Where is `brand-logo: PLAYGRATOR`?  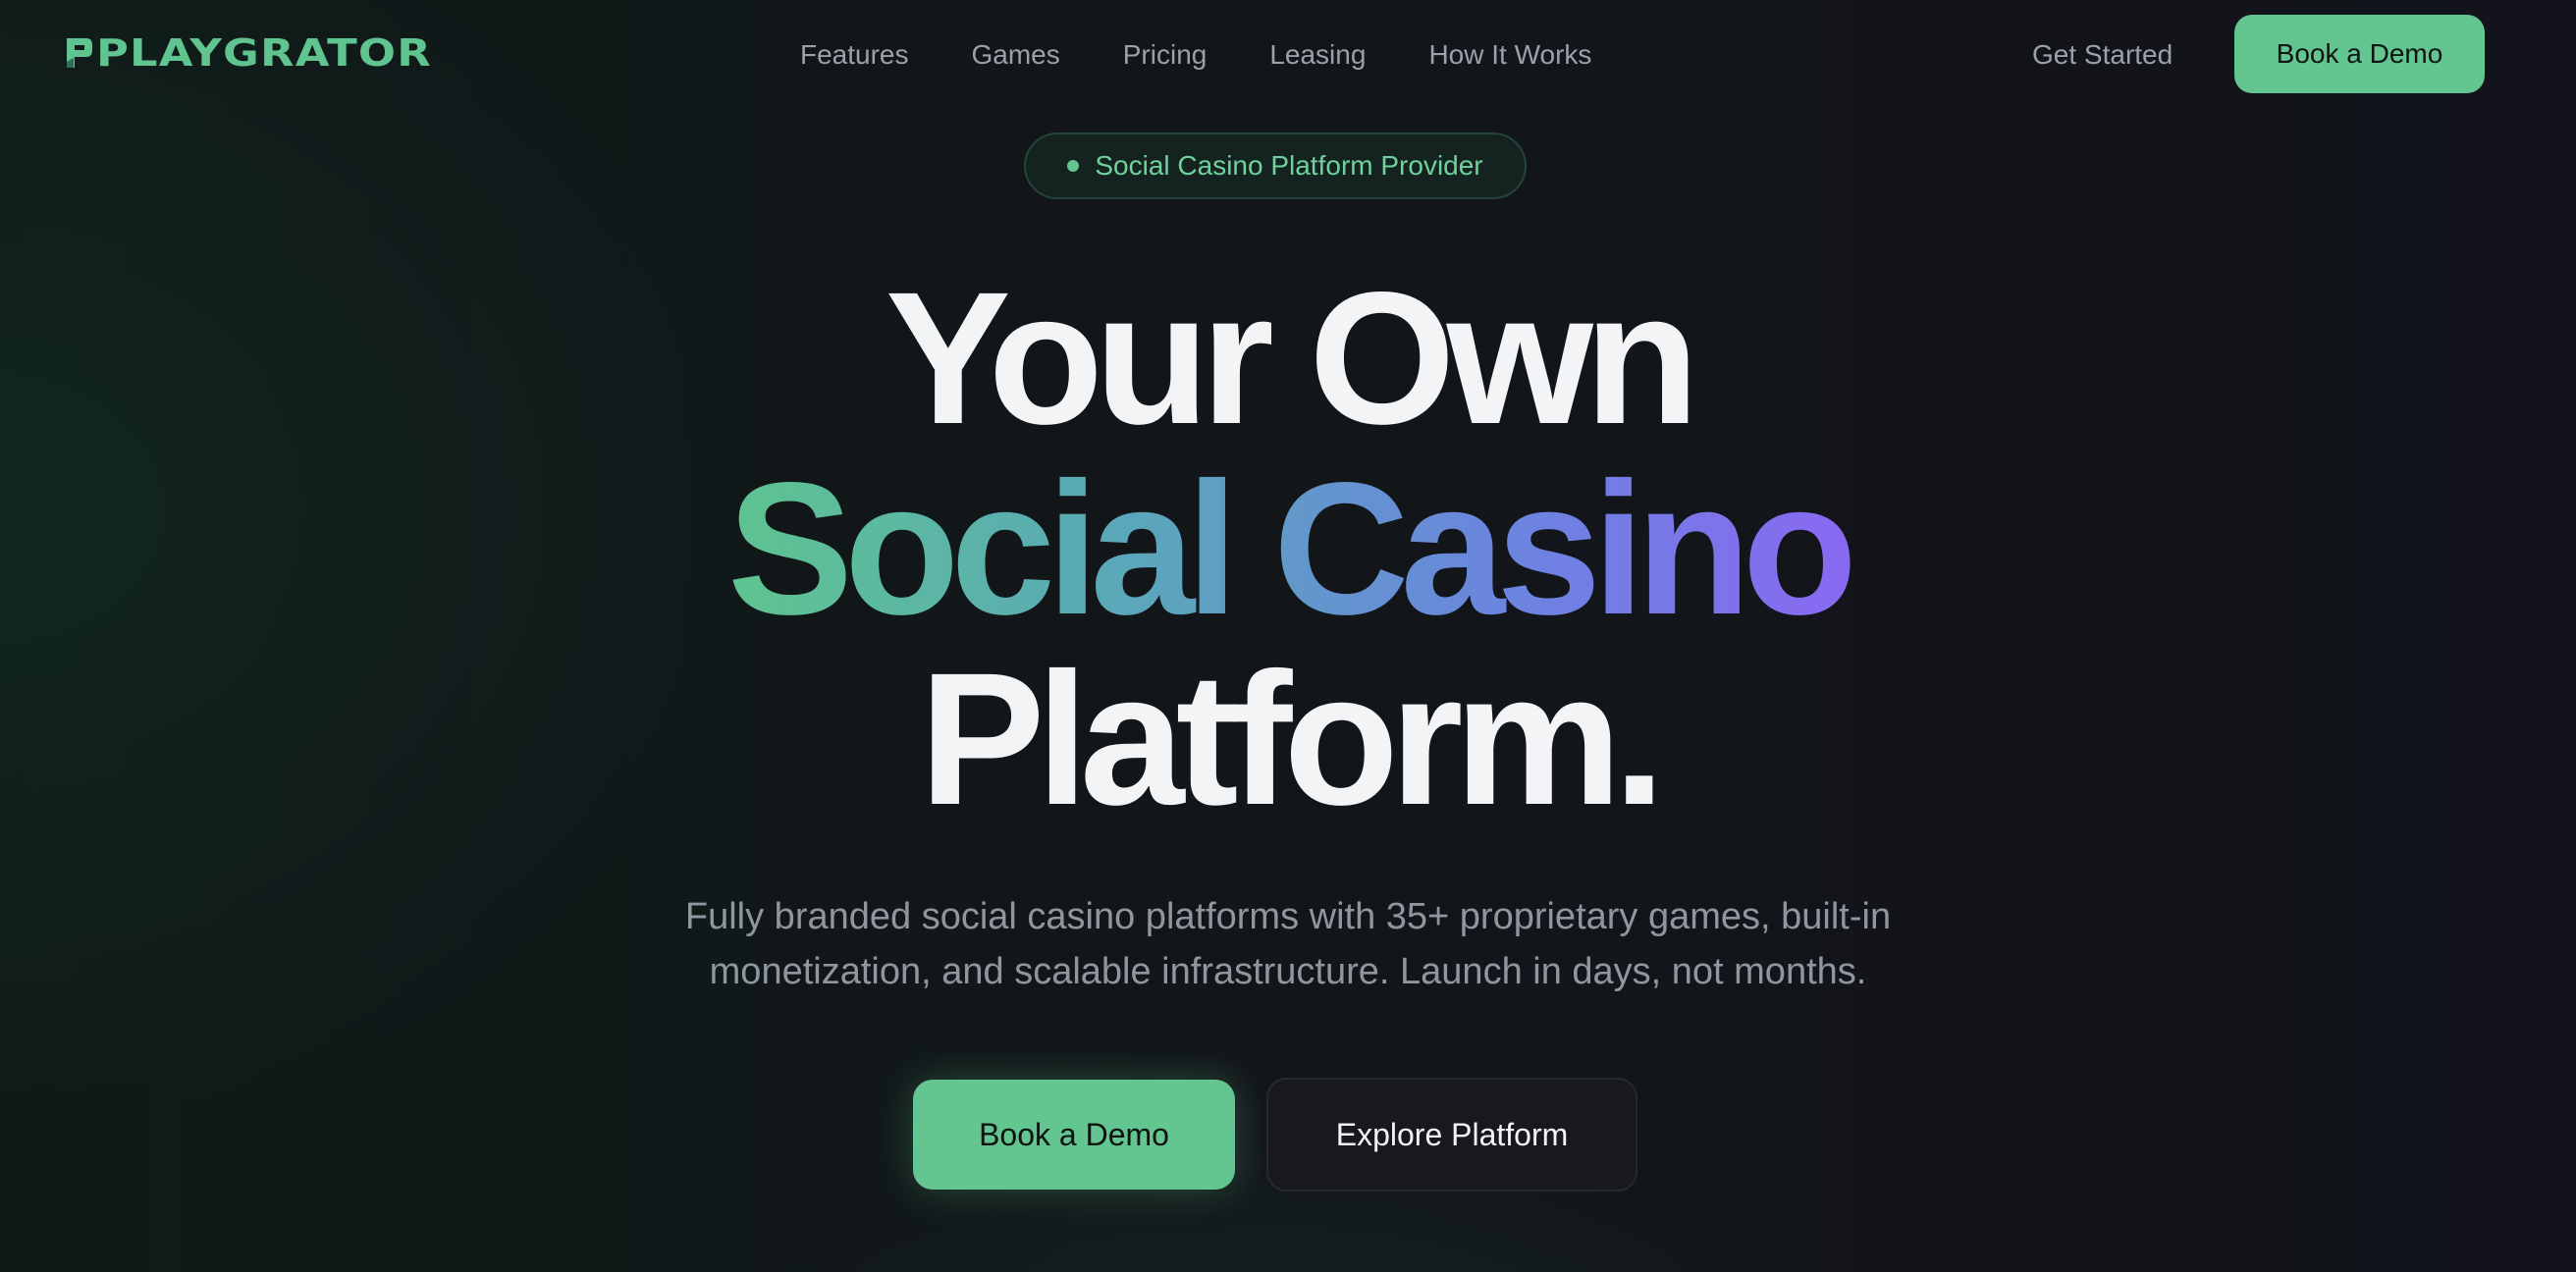
brand-logo: PLAYGRATOR is located at coordinates (248, 53).